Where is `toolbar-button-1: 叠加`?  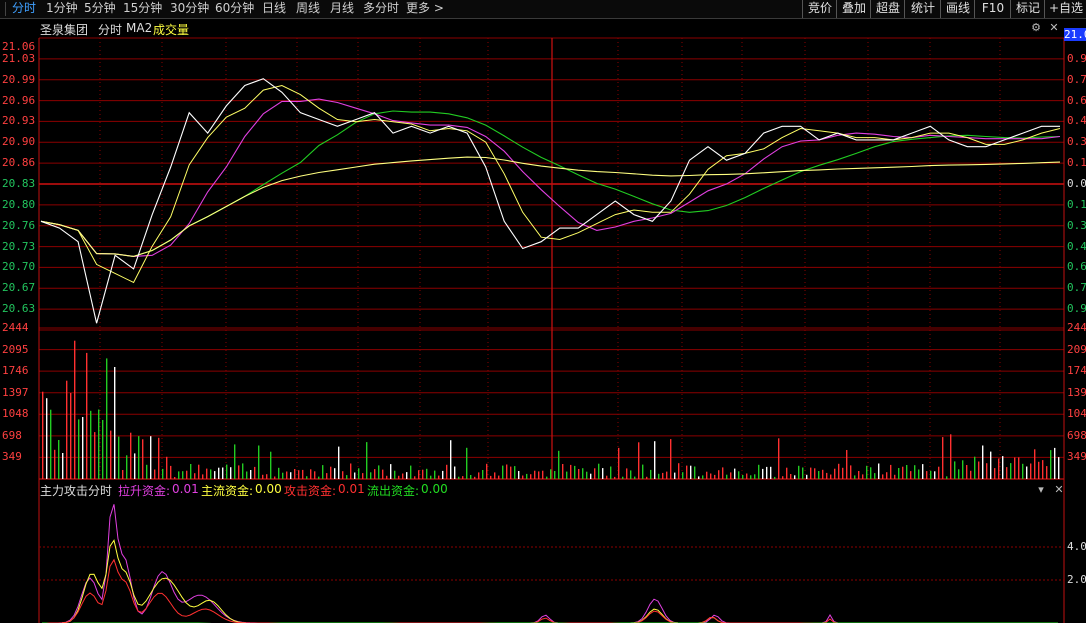 toolbar-button-1: 叠加 is located at coordinates (853, 9).